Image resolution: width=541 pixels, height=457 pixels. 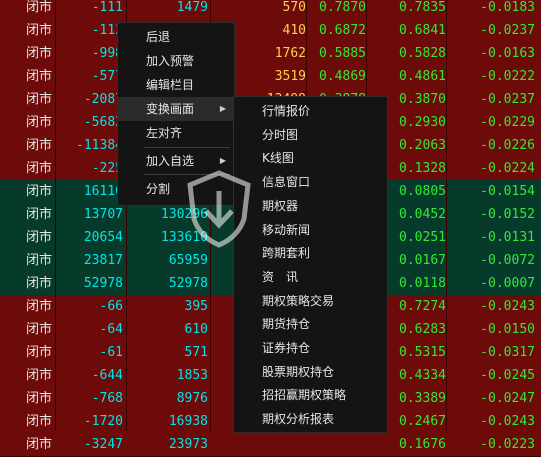 What do you see at coordinates (107, 398) in the screenshot?
I see `cell-change: -768` at bounding box center [107, 398].